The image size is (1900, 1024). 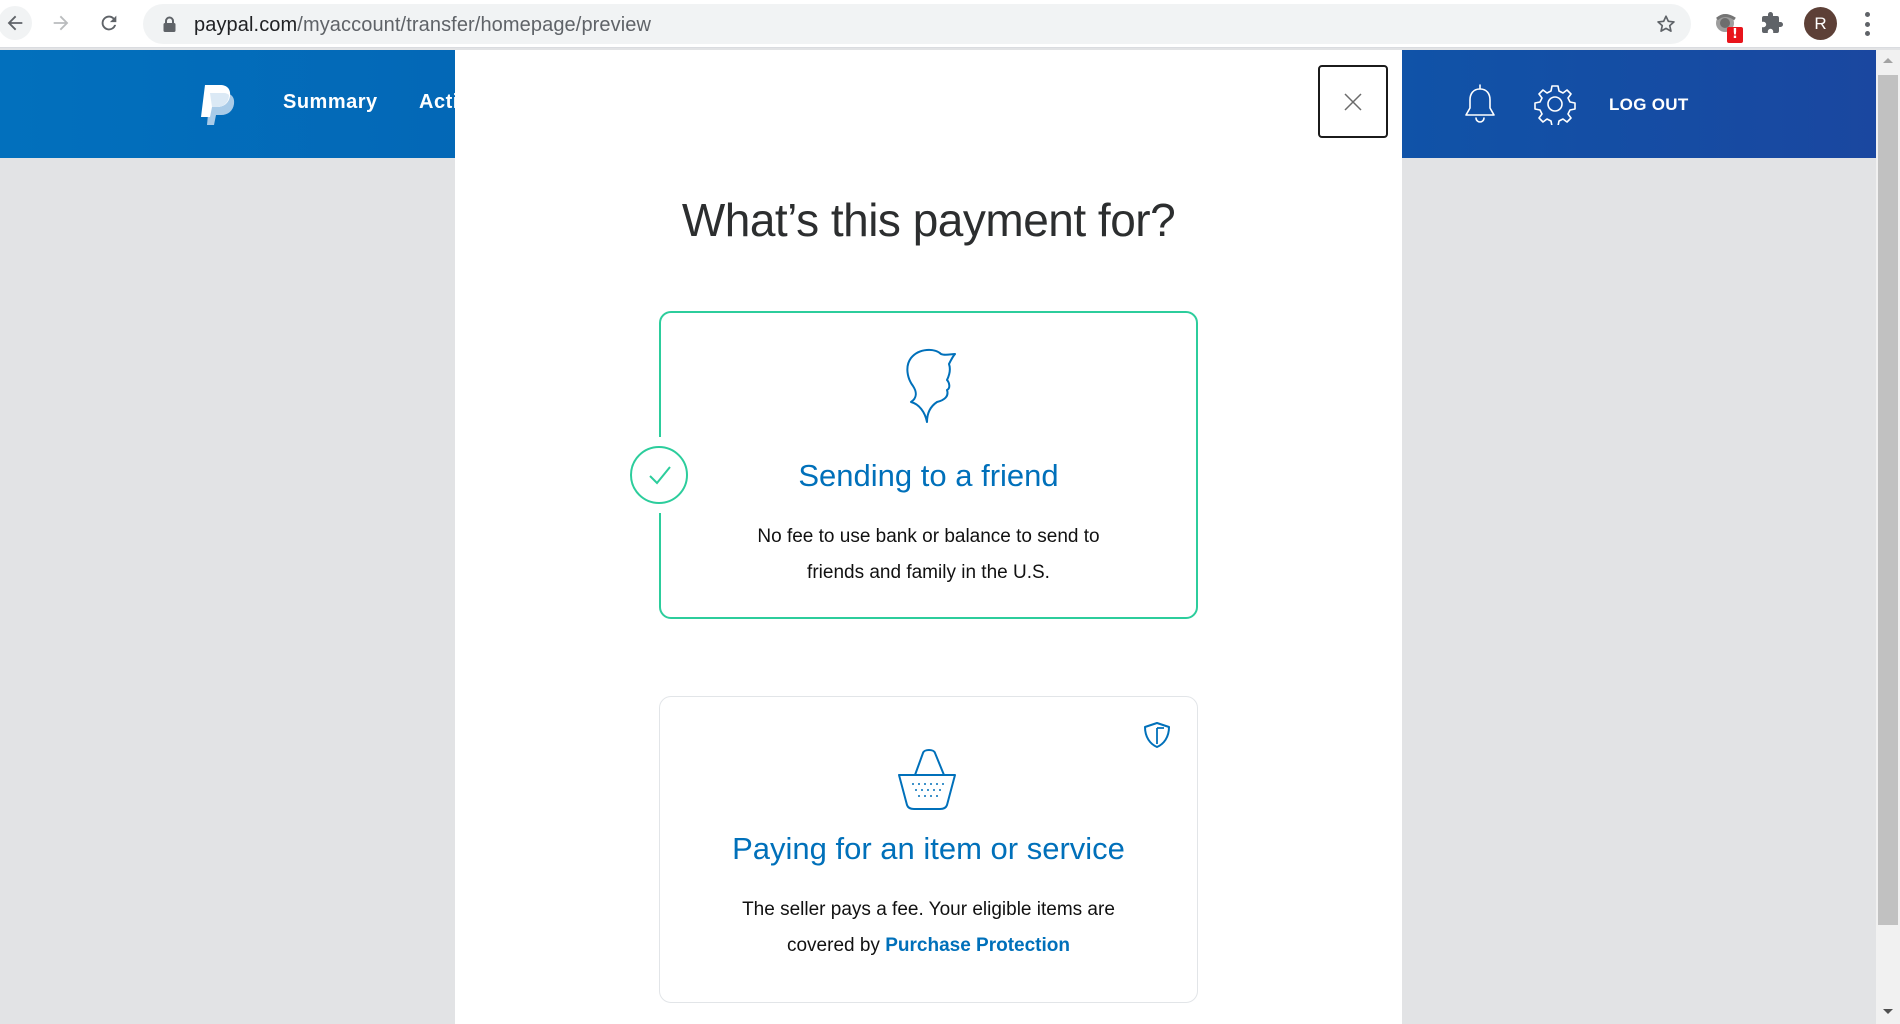 I want to click on arrow-left-icon, so click(x=15, y=23).